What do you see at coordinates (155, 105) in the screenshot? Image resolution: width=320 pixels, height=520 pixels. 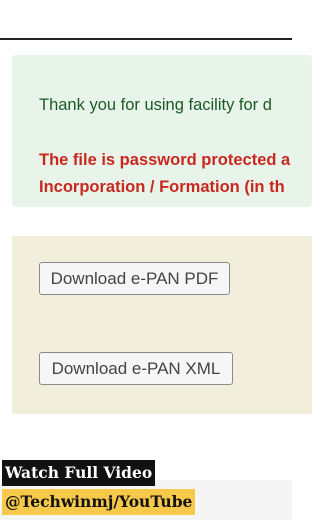 I see `thank-you-message: Thank you for using facility for d` at bounding box center [155, 105].